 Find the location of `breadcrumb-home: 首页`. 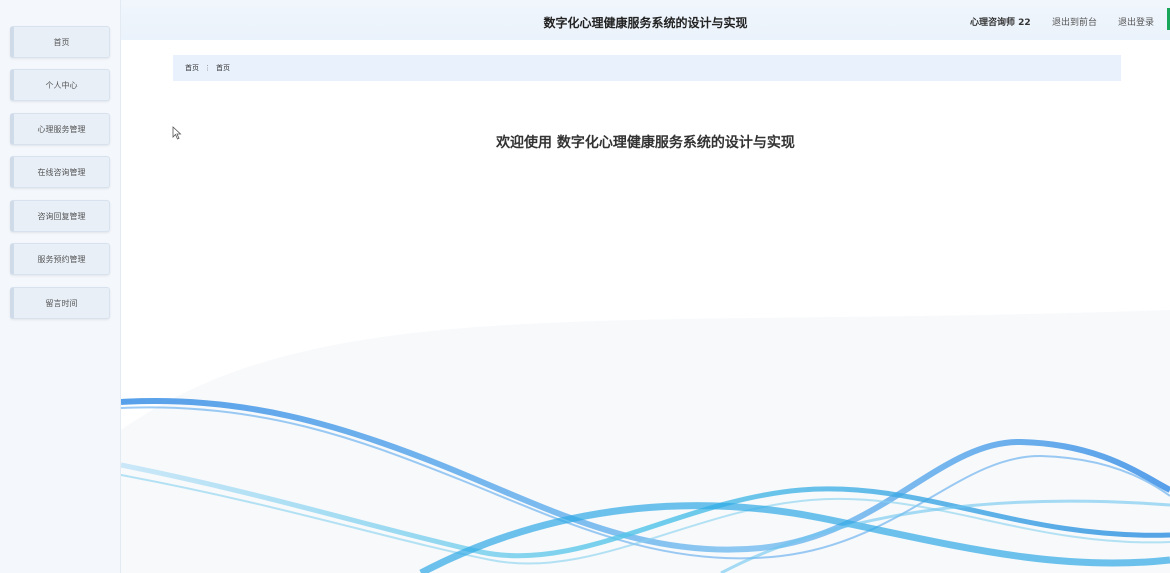

breadcrumb-home: 首页 is located at coordinates (192, 68).